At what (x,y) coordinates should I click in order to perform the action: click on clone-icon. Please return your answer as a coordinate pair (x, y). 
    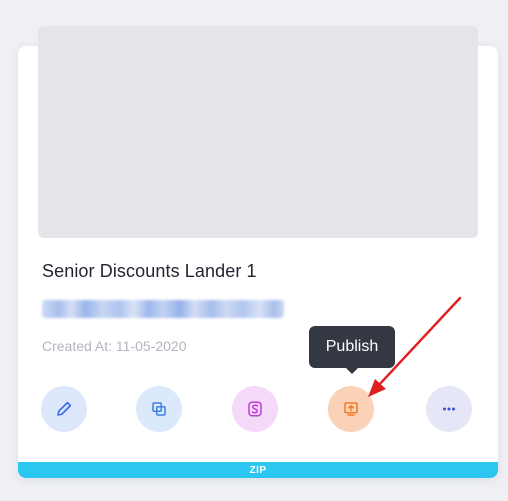
    Looking at the image, I should click on (159, 409).